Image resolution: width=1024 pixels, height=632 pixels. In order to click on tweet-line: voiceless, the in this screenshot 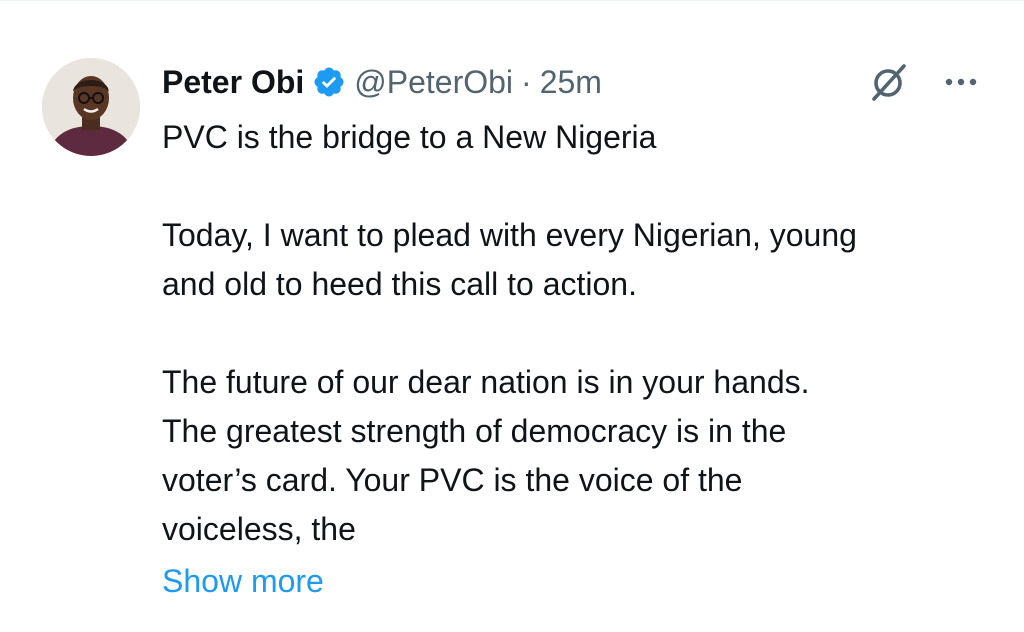, I will do `click(259, 529)`.